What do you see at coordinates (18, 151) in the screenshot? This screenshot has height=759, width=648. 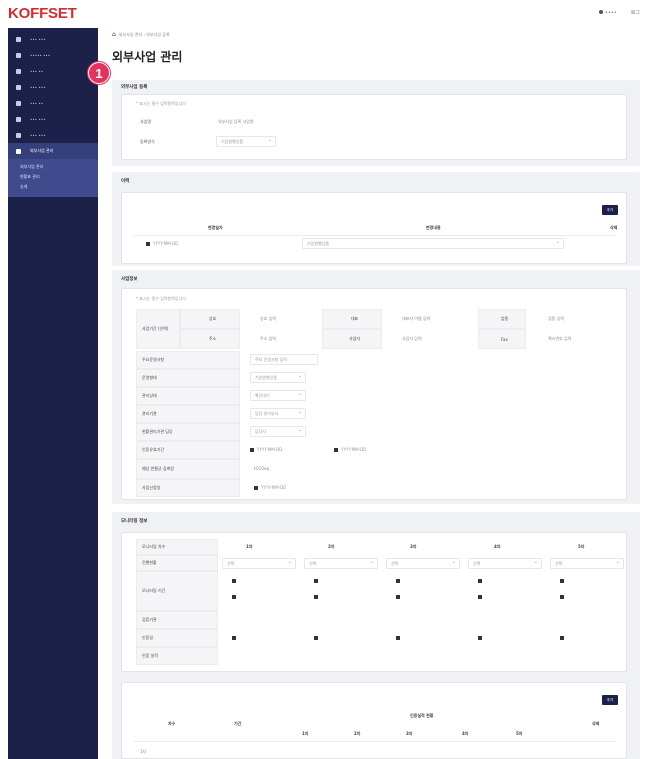 I see `person-icon` at bounding box center [18, 151].